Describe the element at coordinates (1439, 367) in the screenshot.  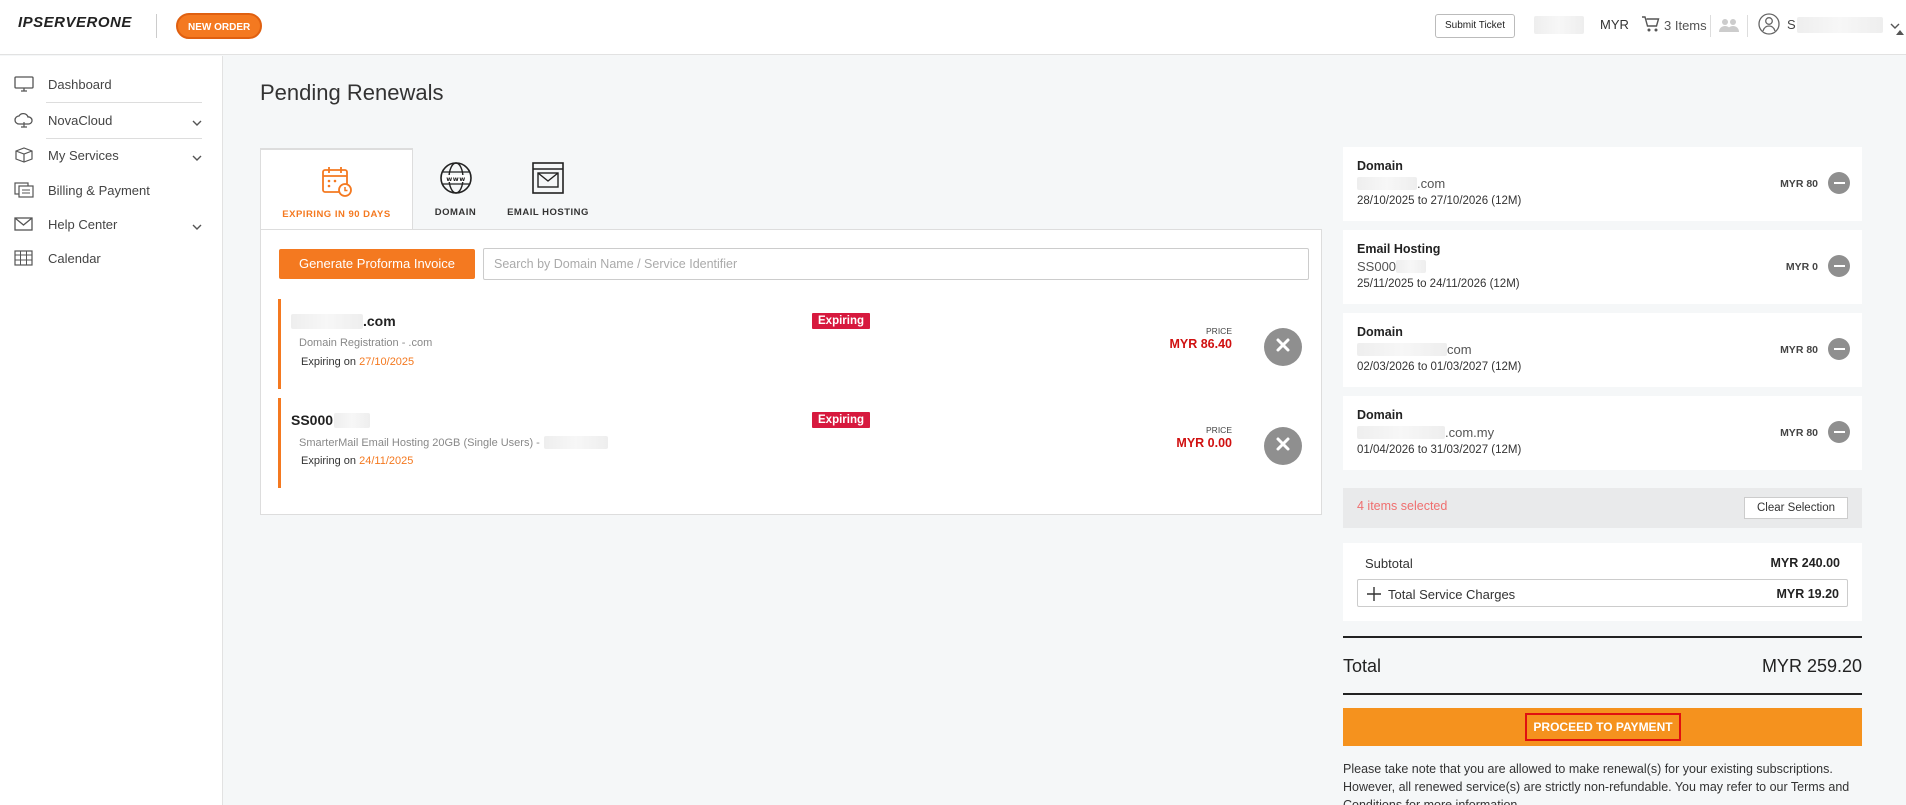
I see `cart-item-dates: 02/03/2026 to 01/03/2027 (12M)` at that location.